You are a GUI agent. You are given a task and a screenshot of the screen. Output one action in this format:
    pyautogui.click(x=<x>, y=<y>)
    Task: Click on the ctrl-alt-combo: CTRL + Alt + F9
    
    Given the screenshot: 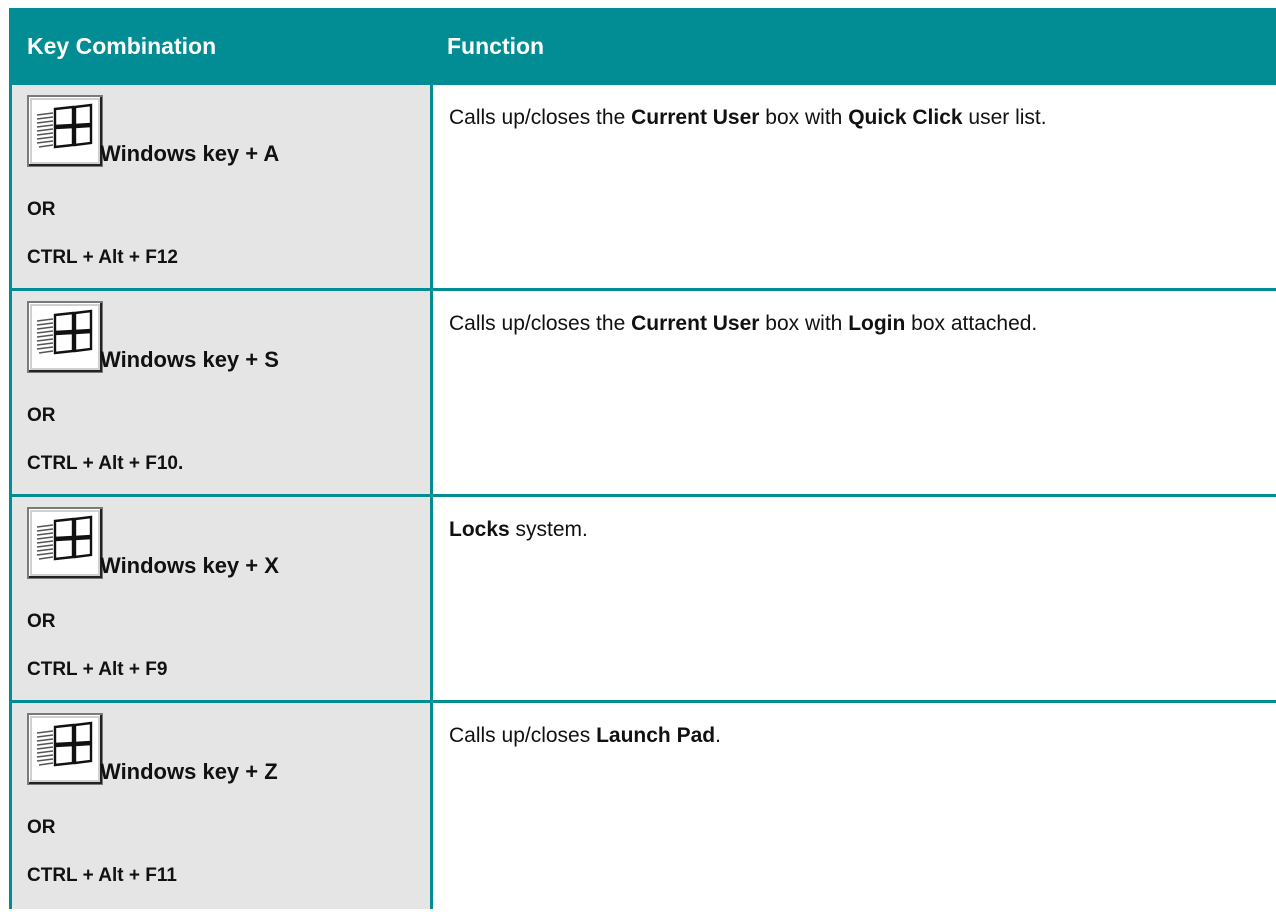 What is the action you would take?
    pyautogui.click(x=97, y=669)
    